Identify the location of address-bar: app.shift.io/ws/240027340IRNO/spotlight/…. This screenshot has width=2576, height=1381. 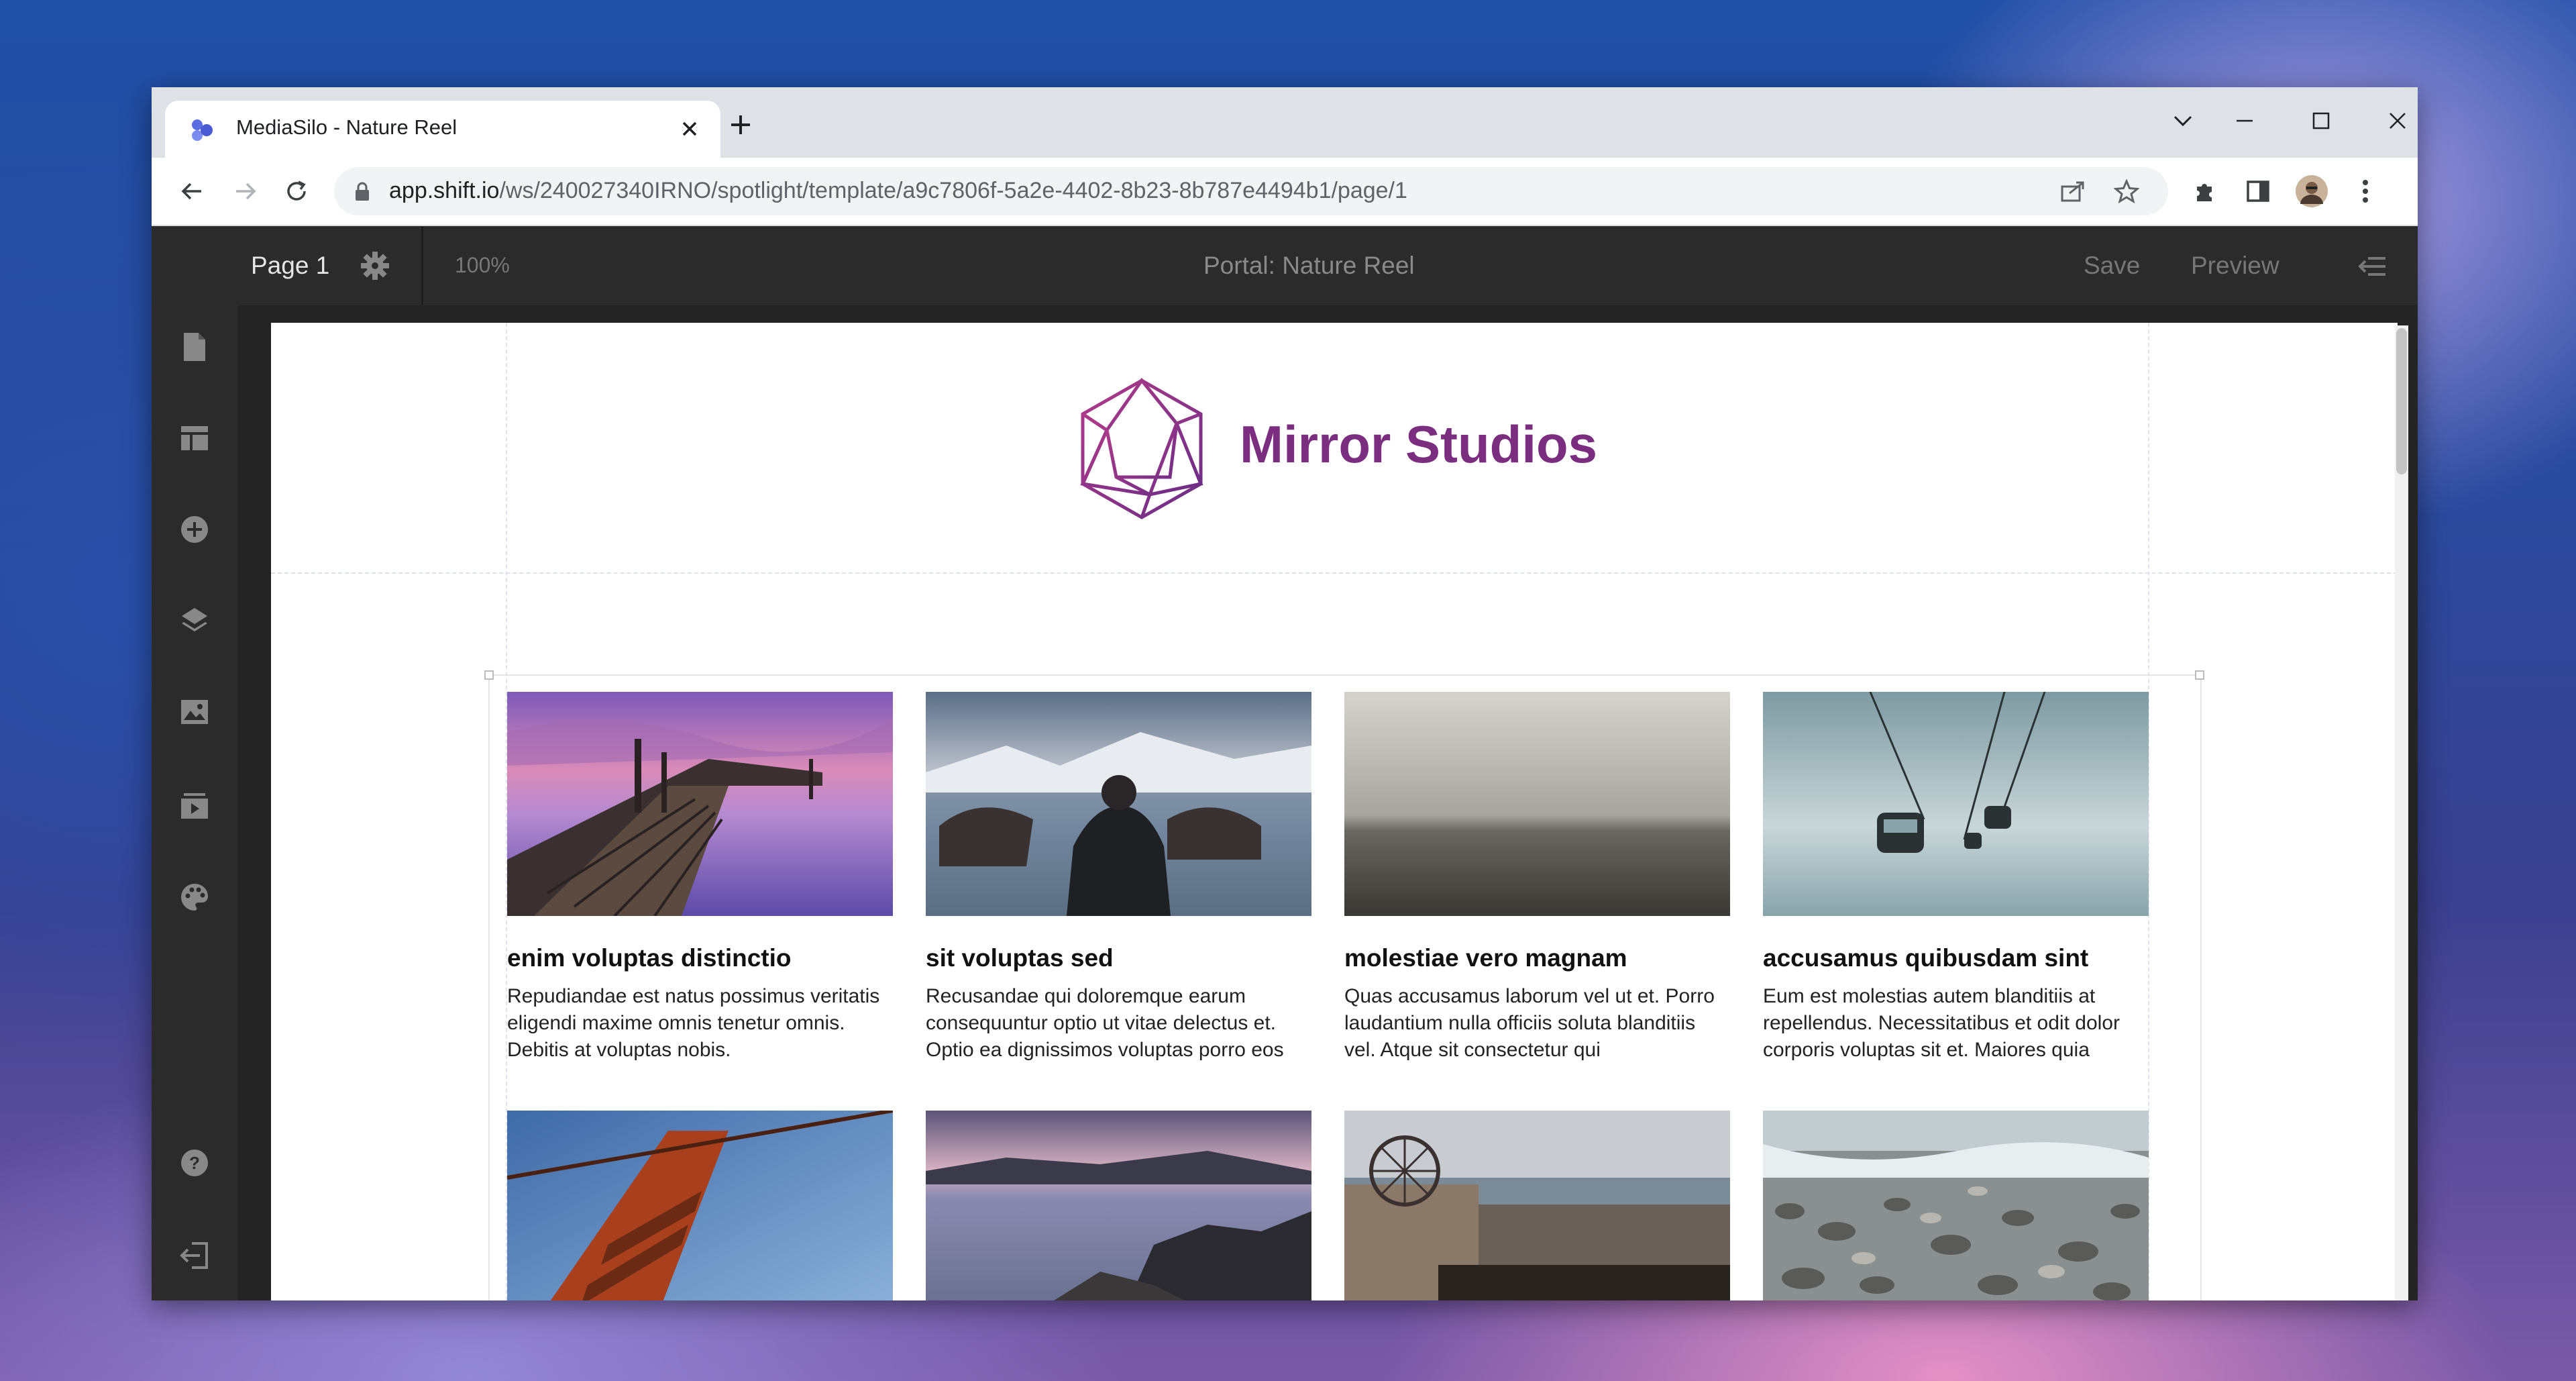
(1251, 191).